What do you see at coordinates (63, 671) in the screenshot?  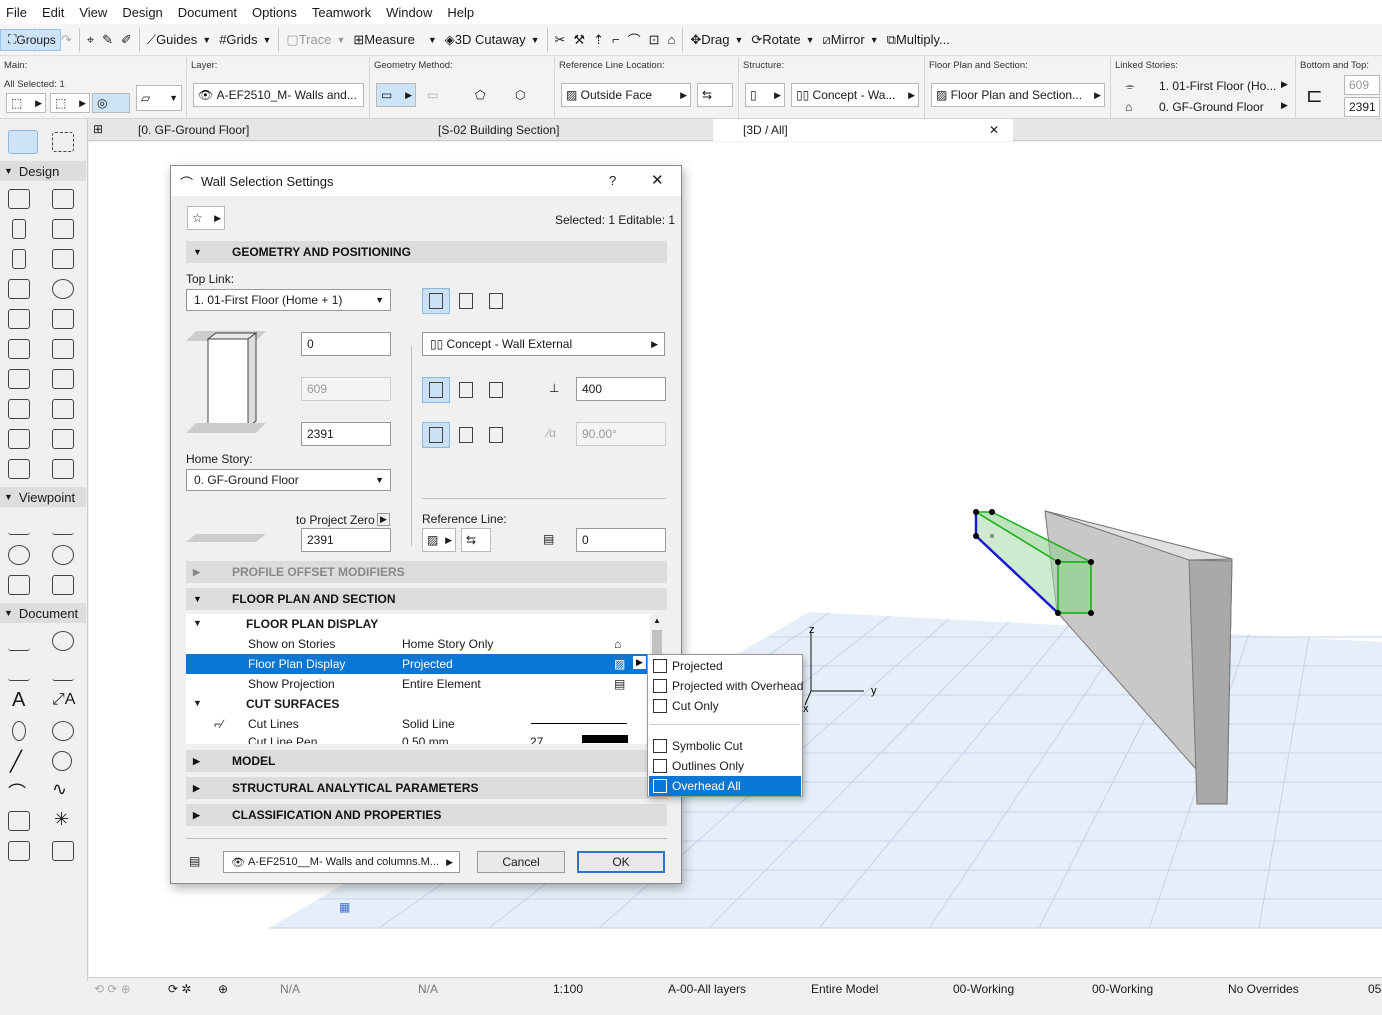 I see `angle-dimension-tool` at bounding box center [63, 671].